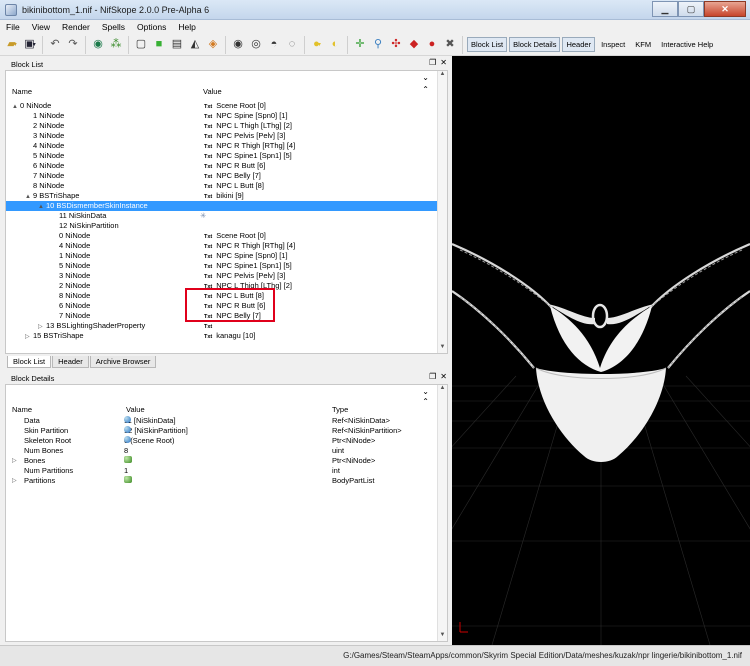 This screenshot has height=666, width=750. I want to click on block-name: 3 NiNode, so click(44, 136).